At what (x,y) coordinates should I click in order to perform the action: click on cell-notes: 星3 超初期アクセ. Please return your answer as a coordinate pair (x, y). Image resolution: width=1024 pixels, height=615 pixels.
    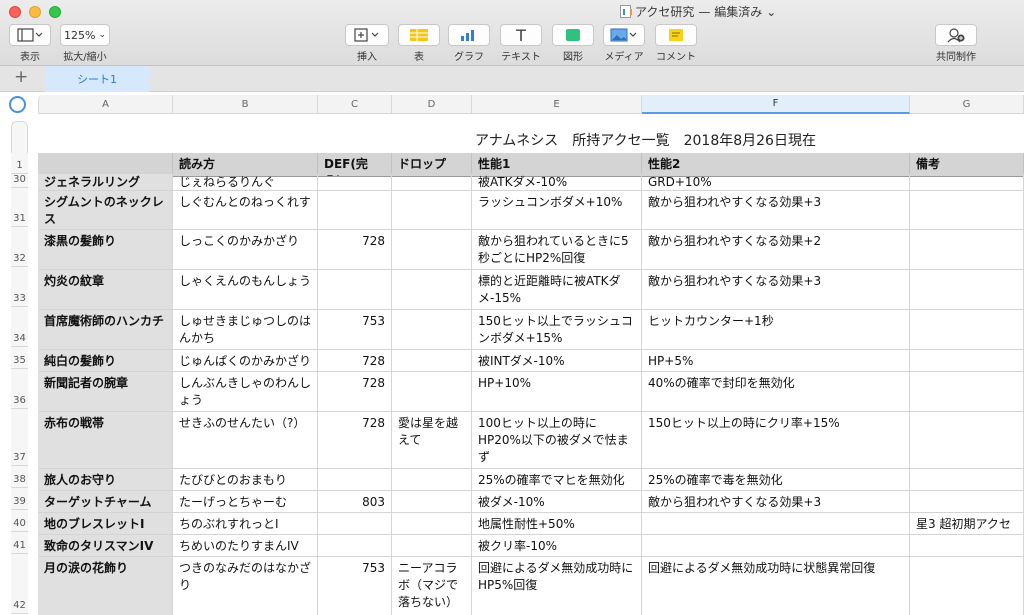
    Looking at the image, I should click on (967, 524).